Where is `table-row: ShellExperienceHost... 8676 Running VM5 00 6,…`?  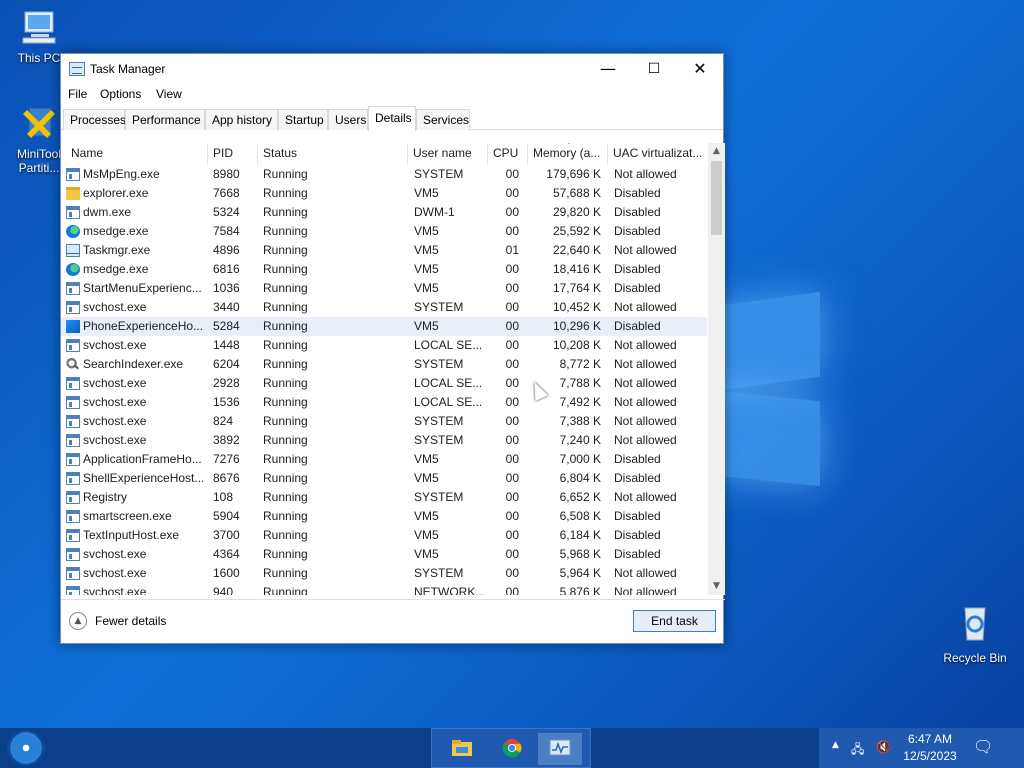
table-row: ShellExperienceHost... 8676 Running VM5 00 6,… is located at coordinates (384, 478).